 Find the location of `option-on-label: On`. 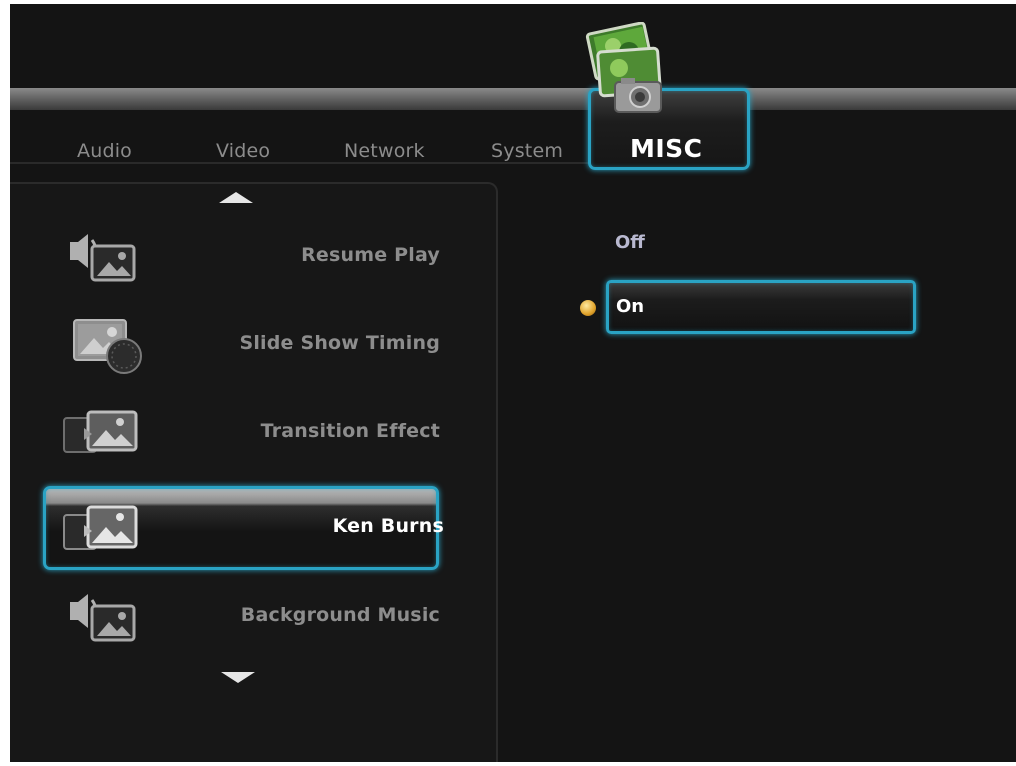

option-on-label: On is located at coordinates (630, 306).